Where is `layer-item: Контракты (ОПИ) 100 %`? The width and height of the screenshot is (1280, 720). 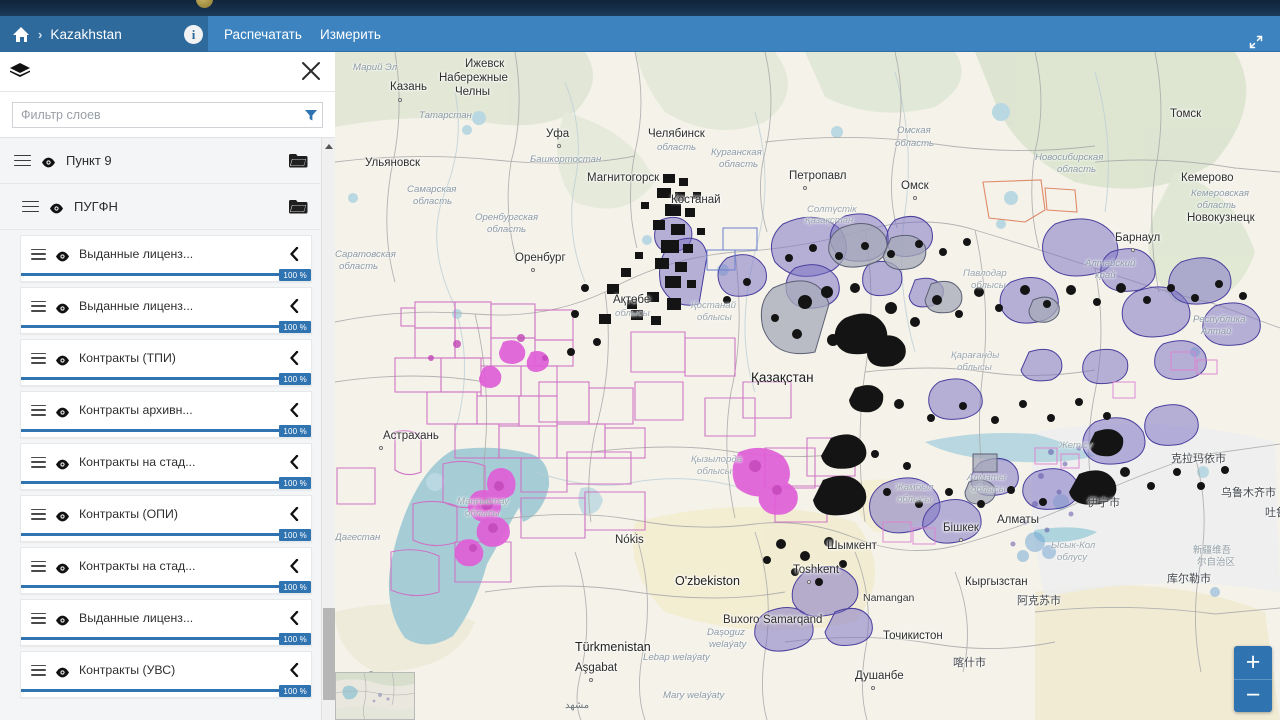 layer-item: Контракты (ОПИ) 100 % is located at coordinates (166, 518).